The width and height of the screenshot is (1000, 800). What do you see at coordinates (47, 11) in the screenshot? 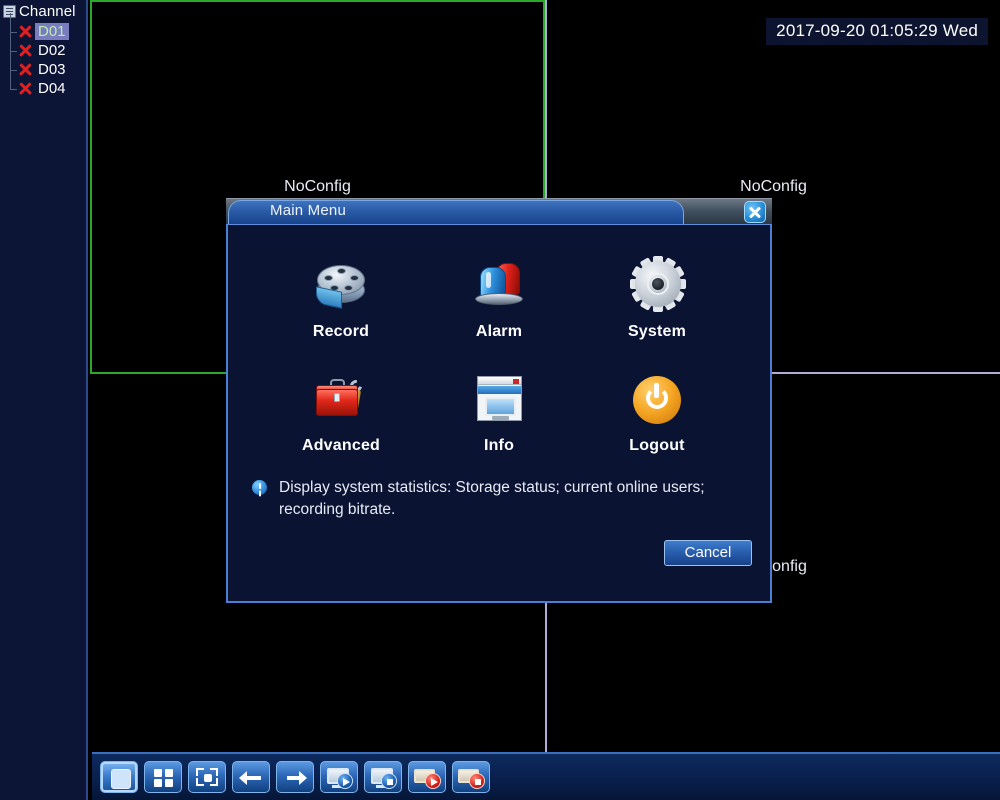
I see `channel-tree-title: Channel` at bounding box center [47, 11].